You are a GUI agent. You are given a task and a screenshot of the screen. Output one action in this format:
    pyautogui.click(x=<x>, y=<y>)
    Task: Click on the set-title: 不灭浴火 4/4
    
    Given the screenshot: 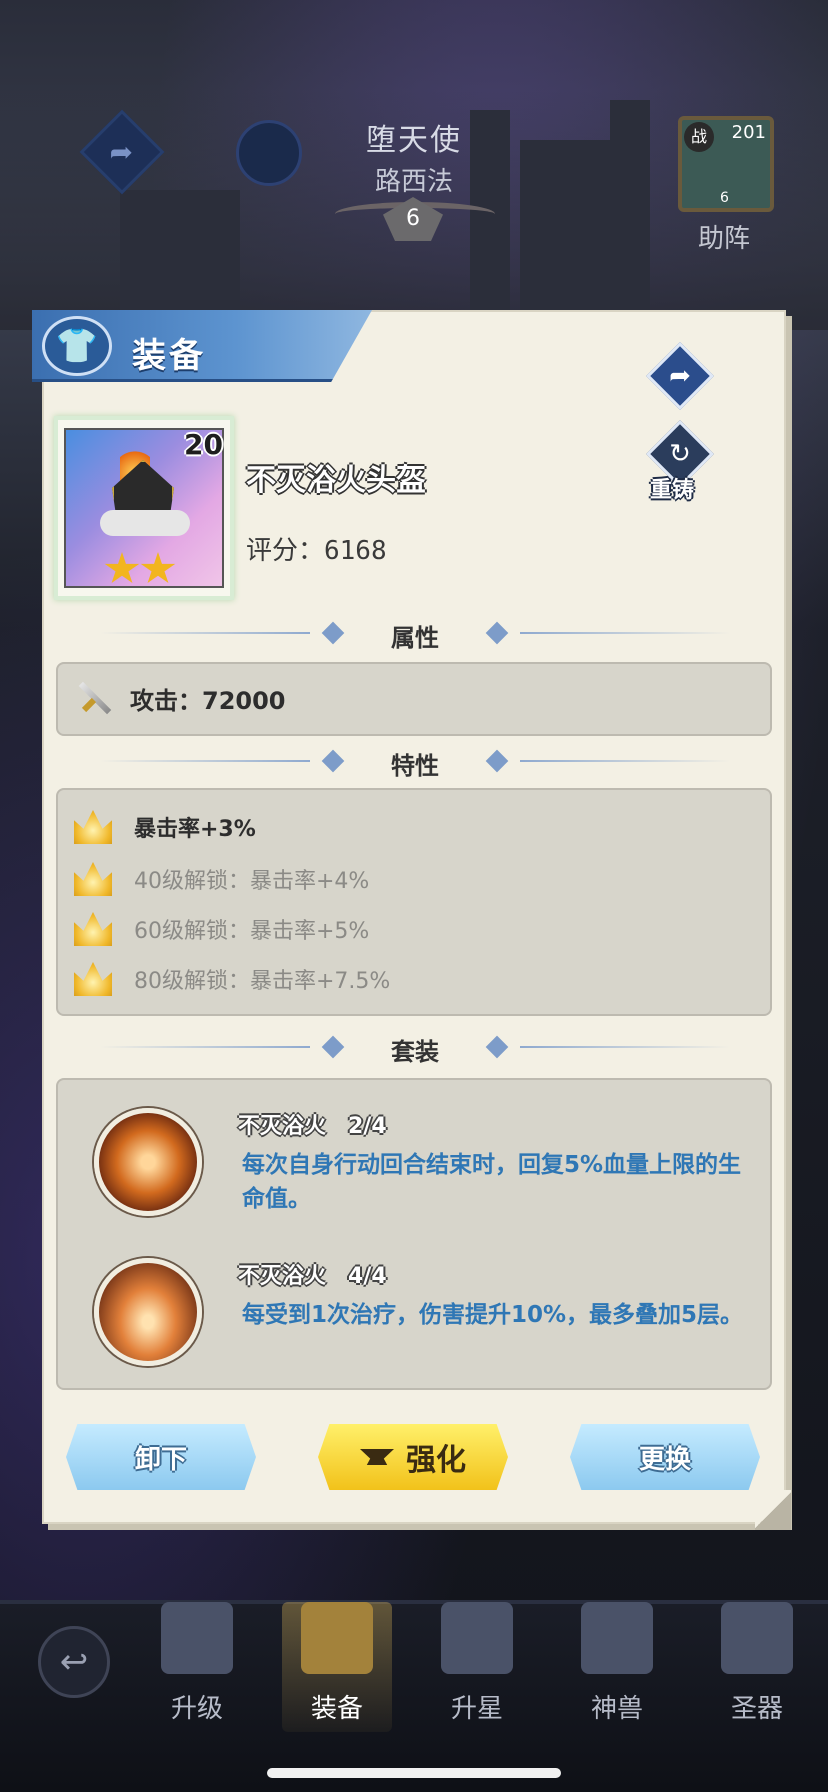 What is the action you would take?
    pyautogui.click(x=312, y=1276)
    